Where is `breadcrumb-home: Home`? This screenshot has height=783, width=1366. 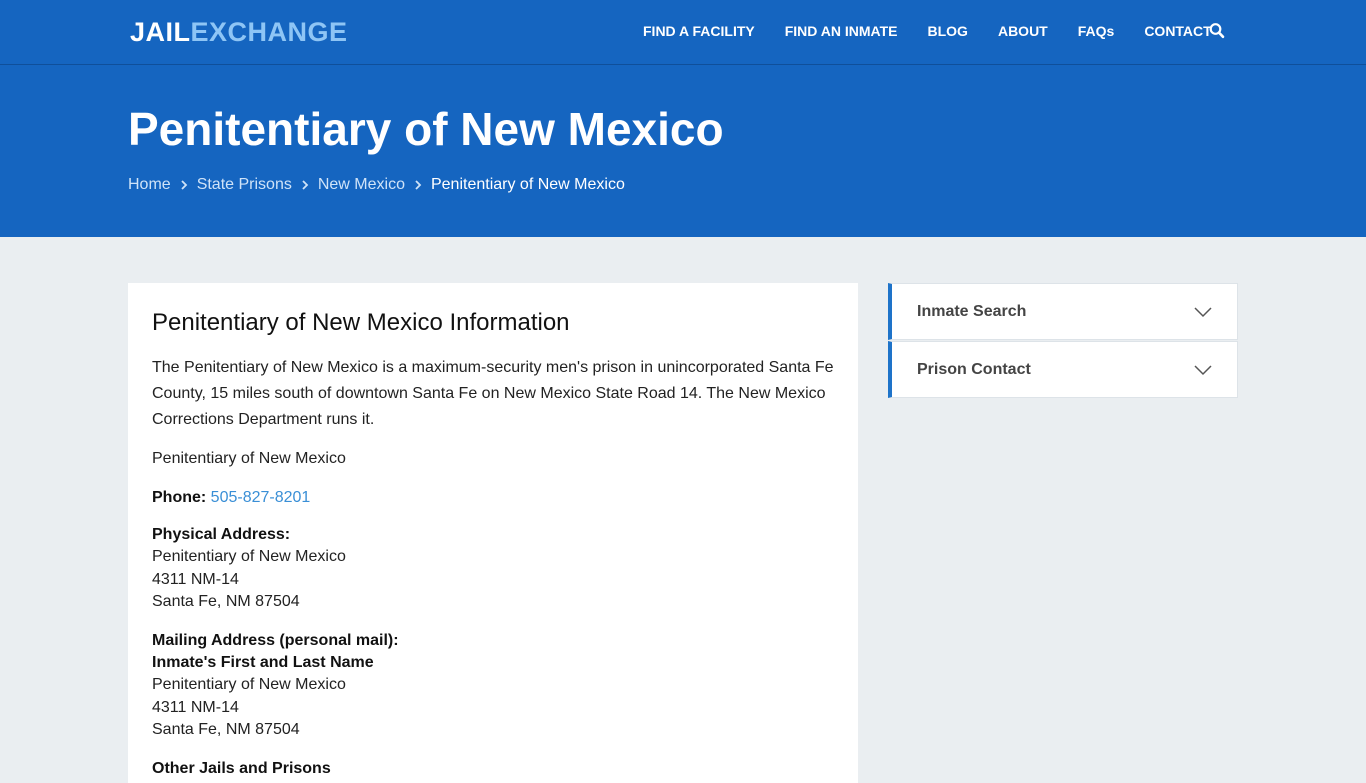 breadcrumb-home: Home is located at coordinates (149, 185).